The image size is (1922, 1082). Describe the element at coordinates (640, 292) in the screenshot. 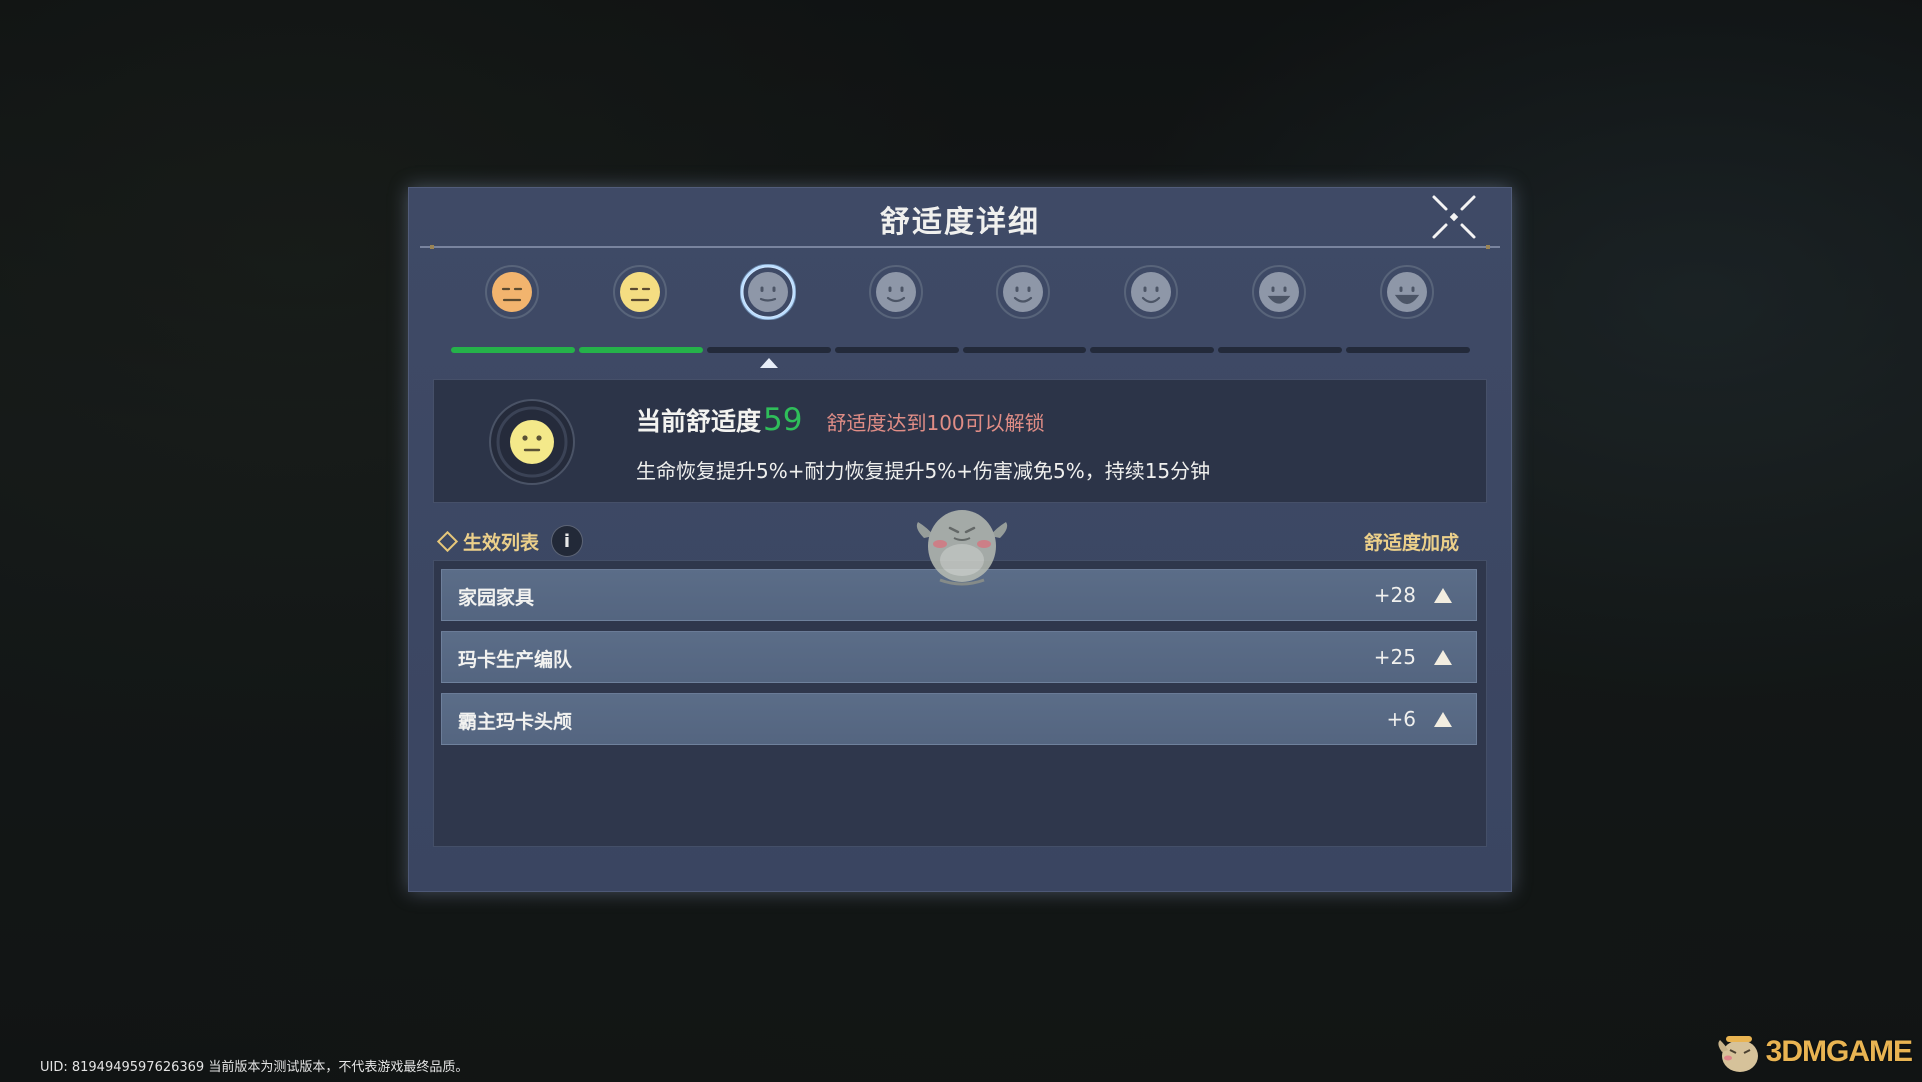

I see `face-level-2-icon` at that location.